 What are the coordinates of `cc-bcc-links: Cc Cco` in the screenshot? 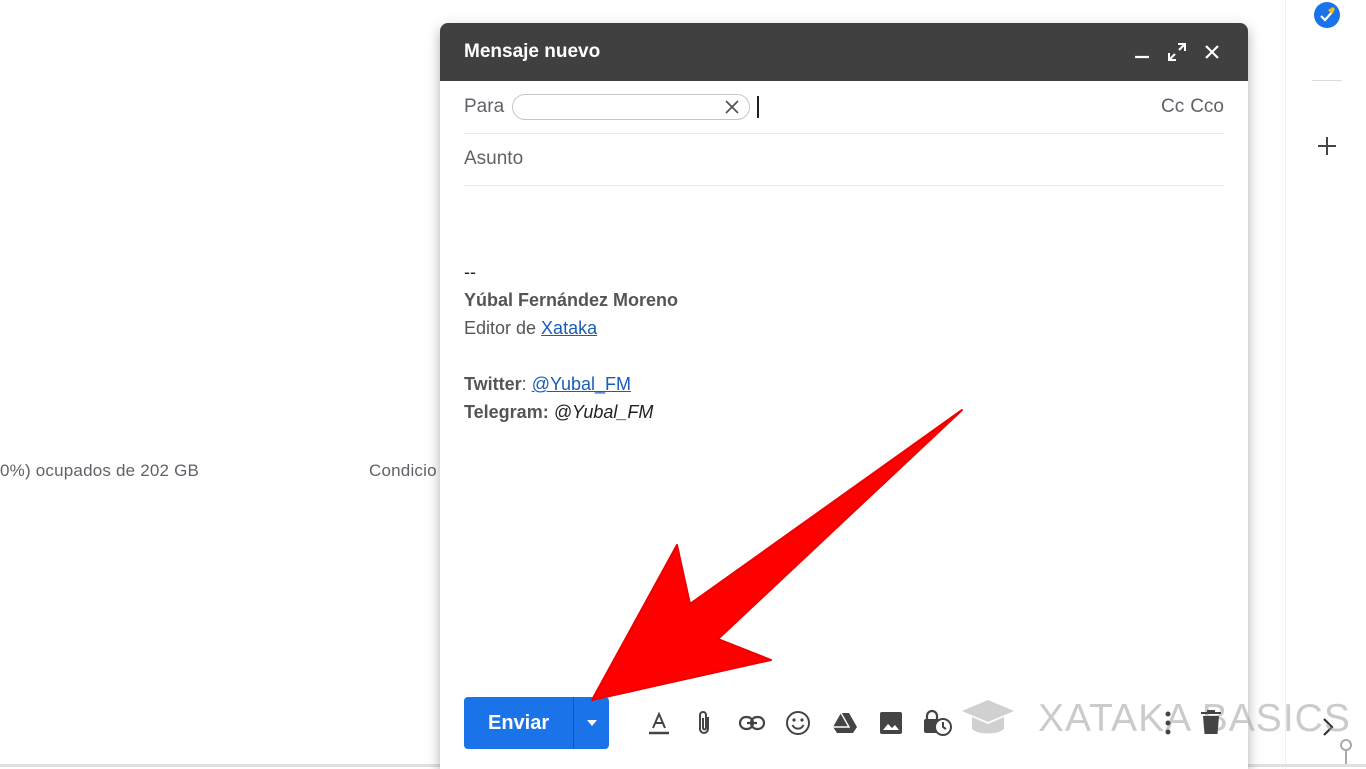 It's located at (1189, 107).